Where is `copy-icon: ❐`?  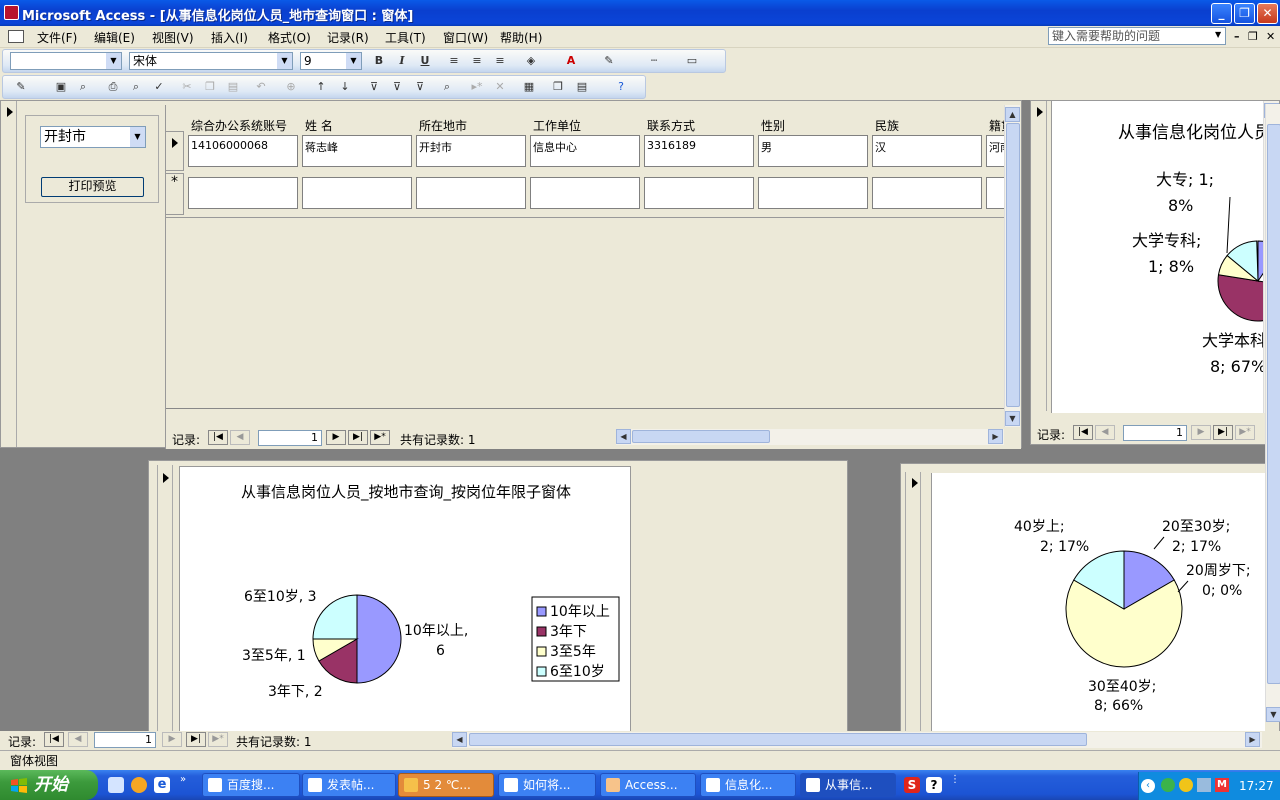
copy-icon: ❐ is located at coordinates (210, 87).